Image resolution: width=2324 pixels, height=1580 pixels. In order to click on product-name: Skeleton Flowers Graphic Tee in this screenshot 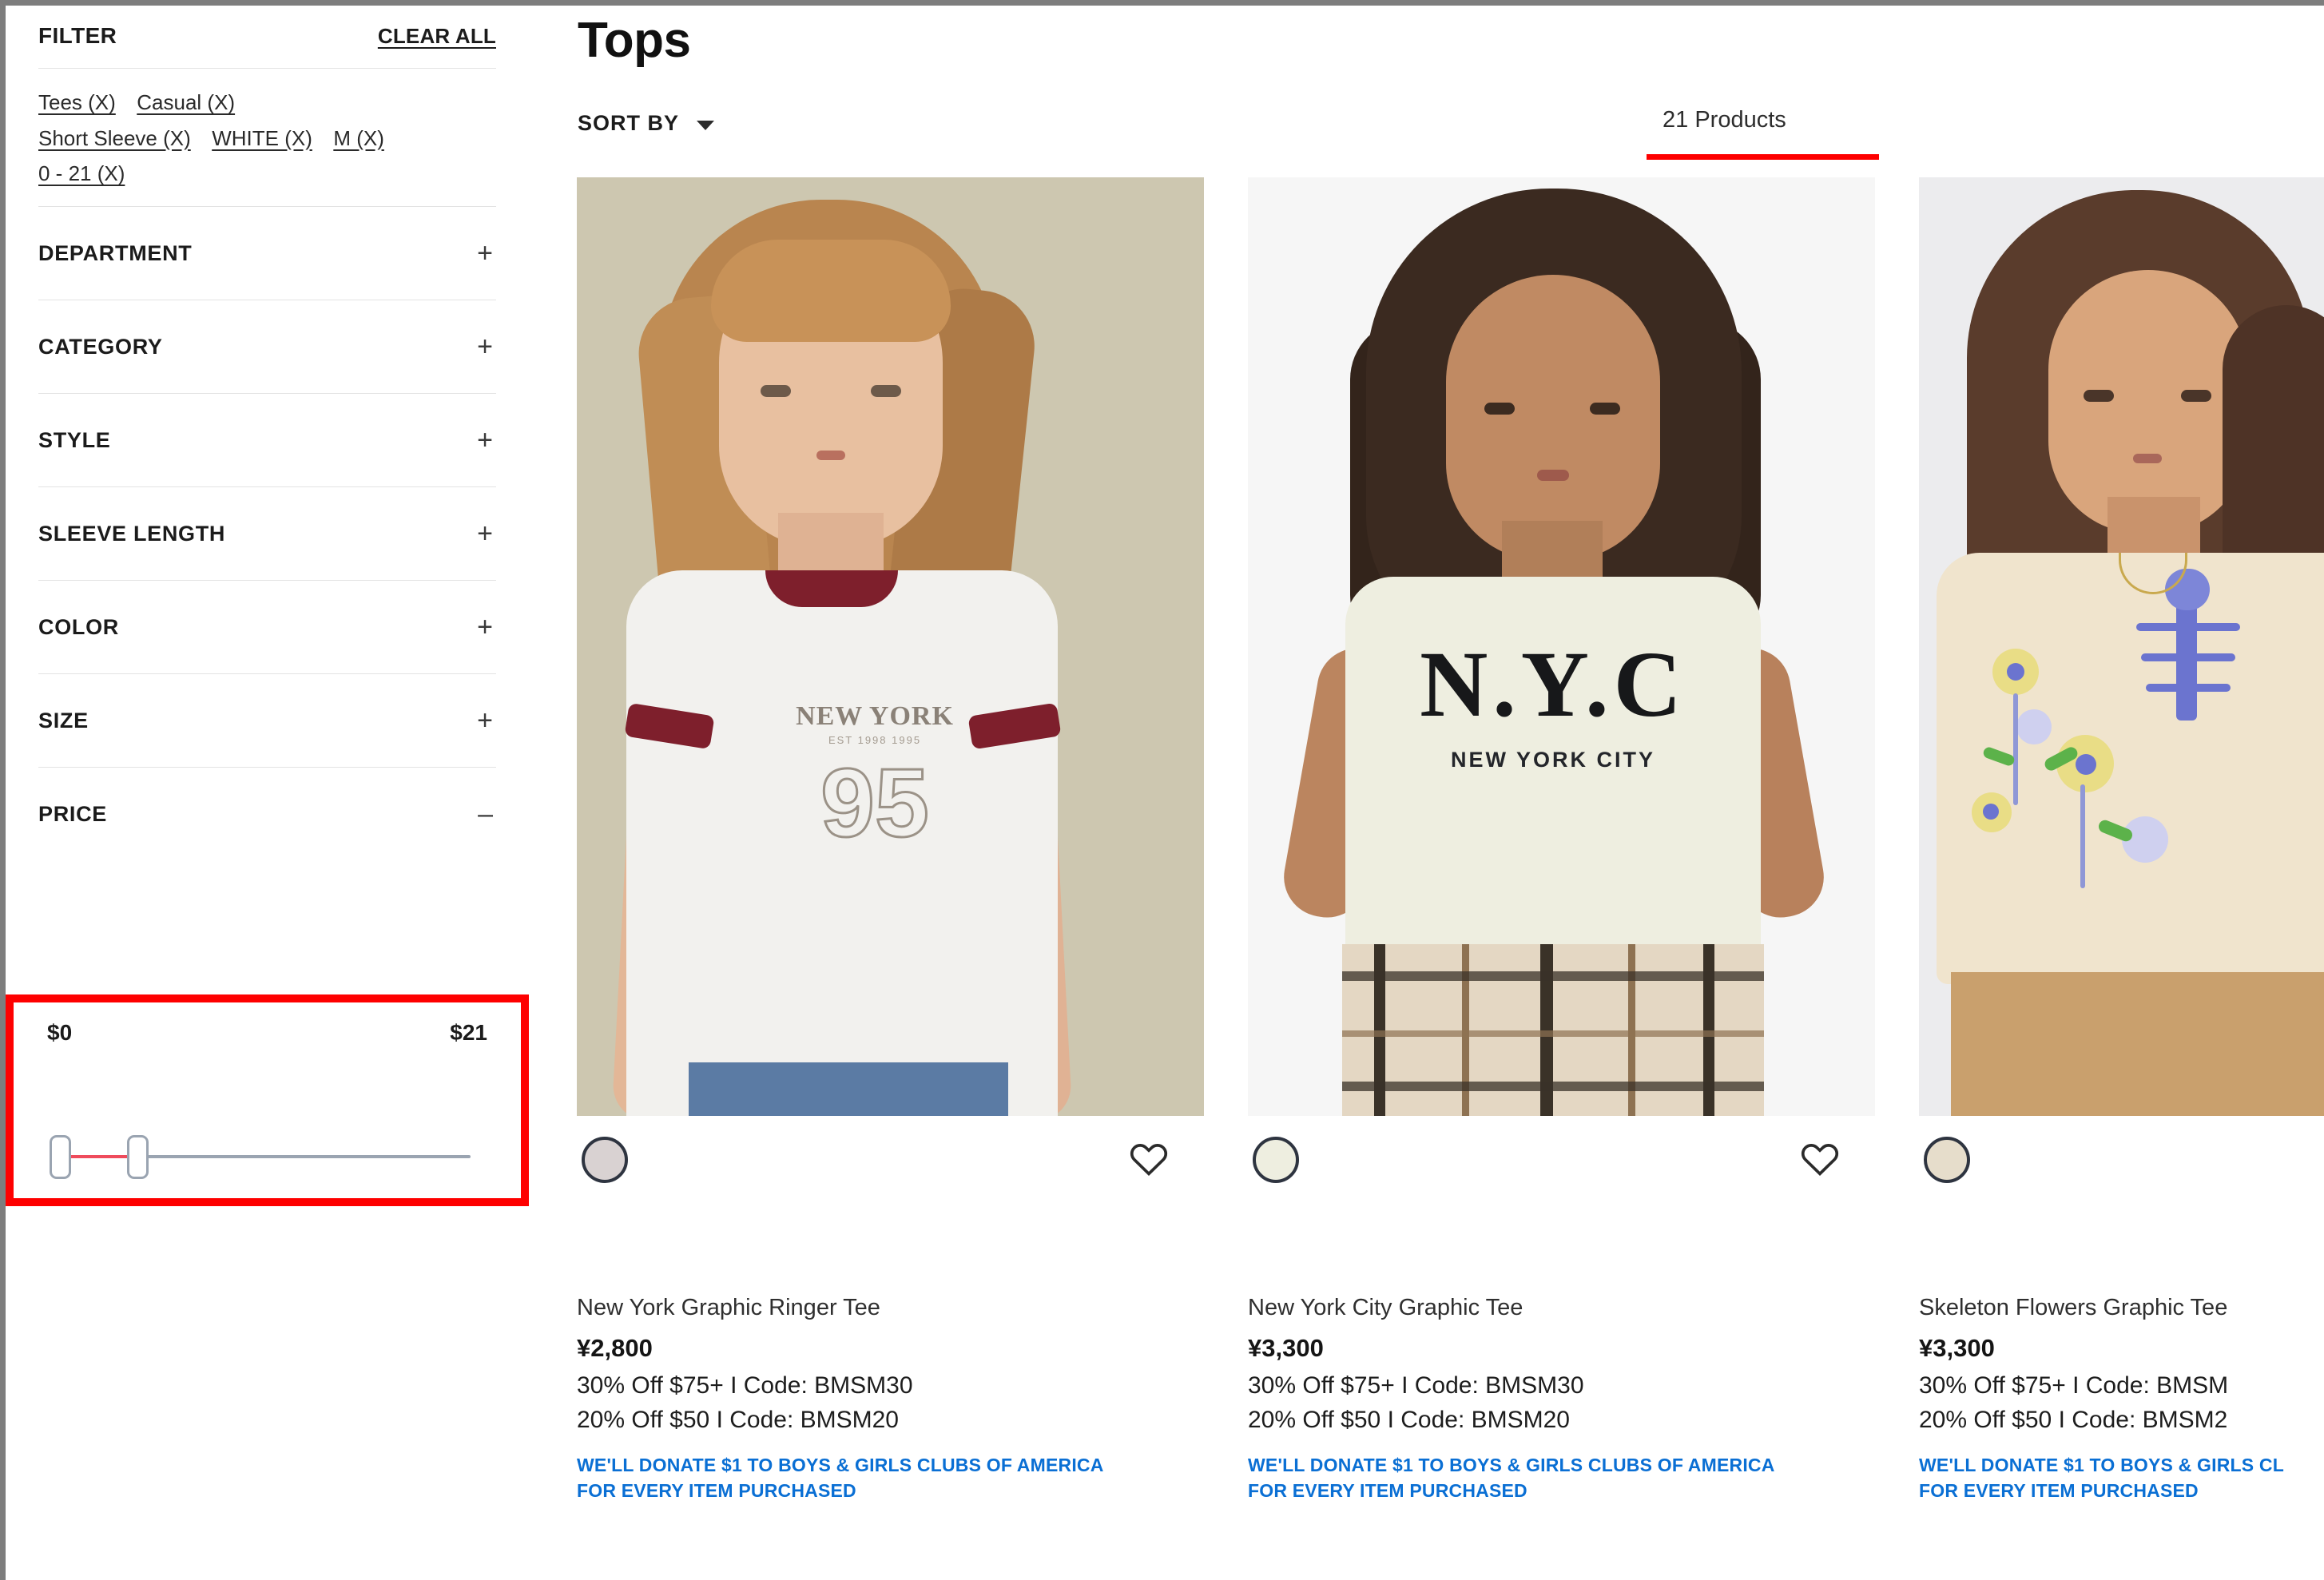, I will do `click(2121, 1308)`.